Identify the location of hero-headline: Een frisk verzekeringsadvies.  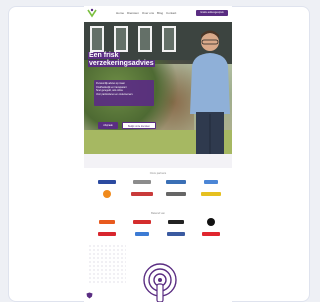
(121, 60).